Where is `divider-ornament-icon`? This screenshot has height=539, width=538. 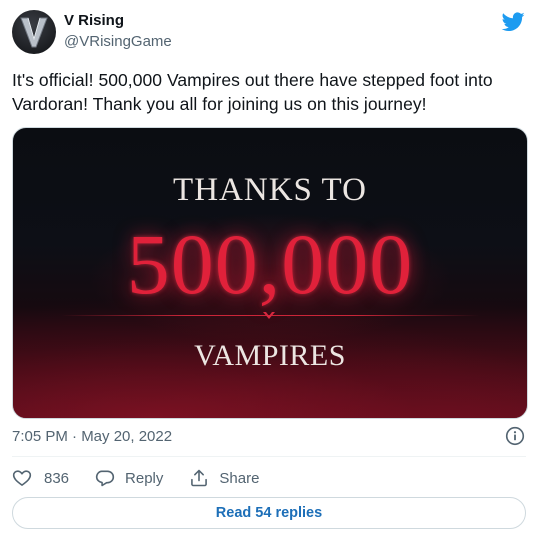 divider-ornament-icon is located at coordinates (269, 315).